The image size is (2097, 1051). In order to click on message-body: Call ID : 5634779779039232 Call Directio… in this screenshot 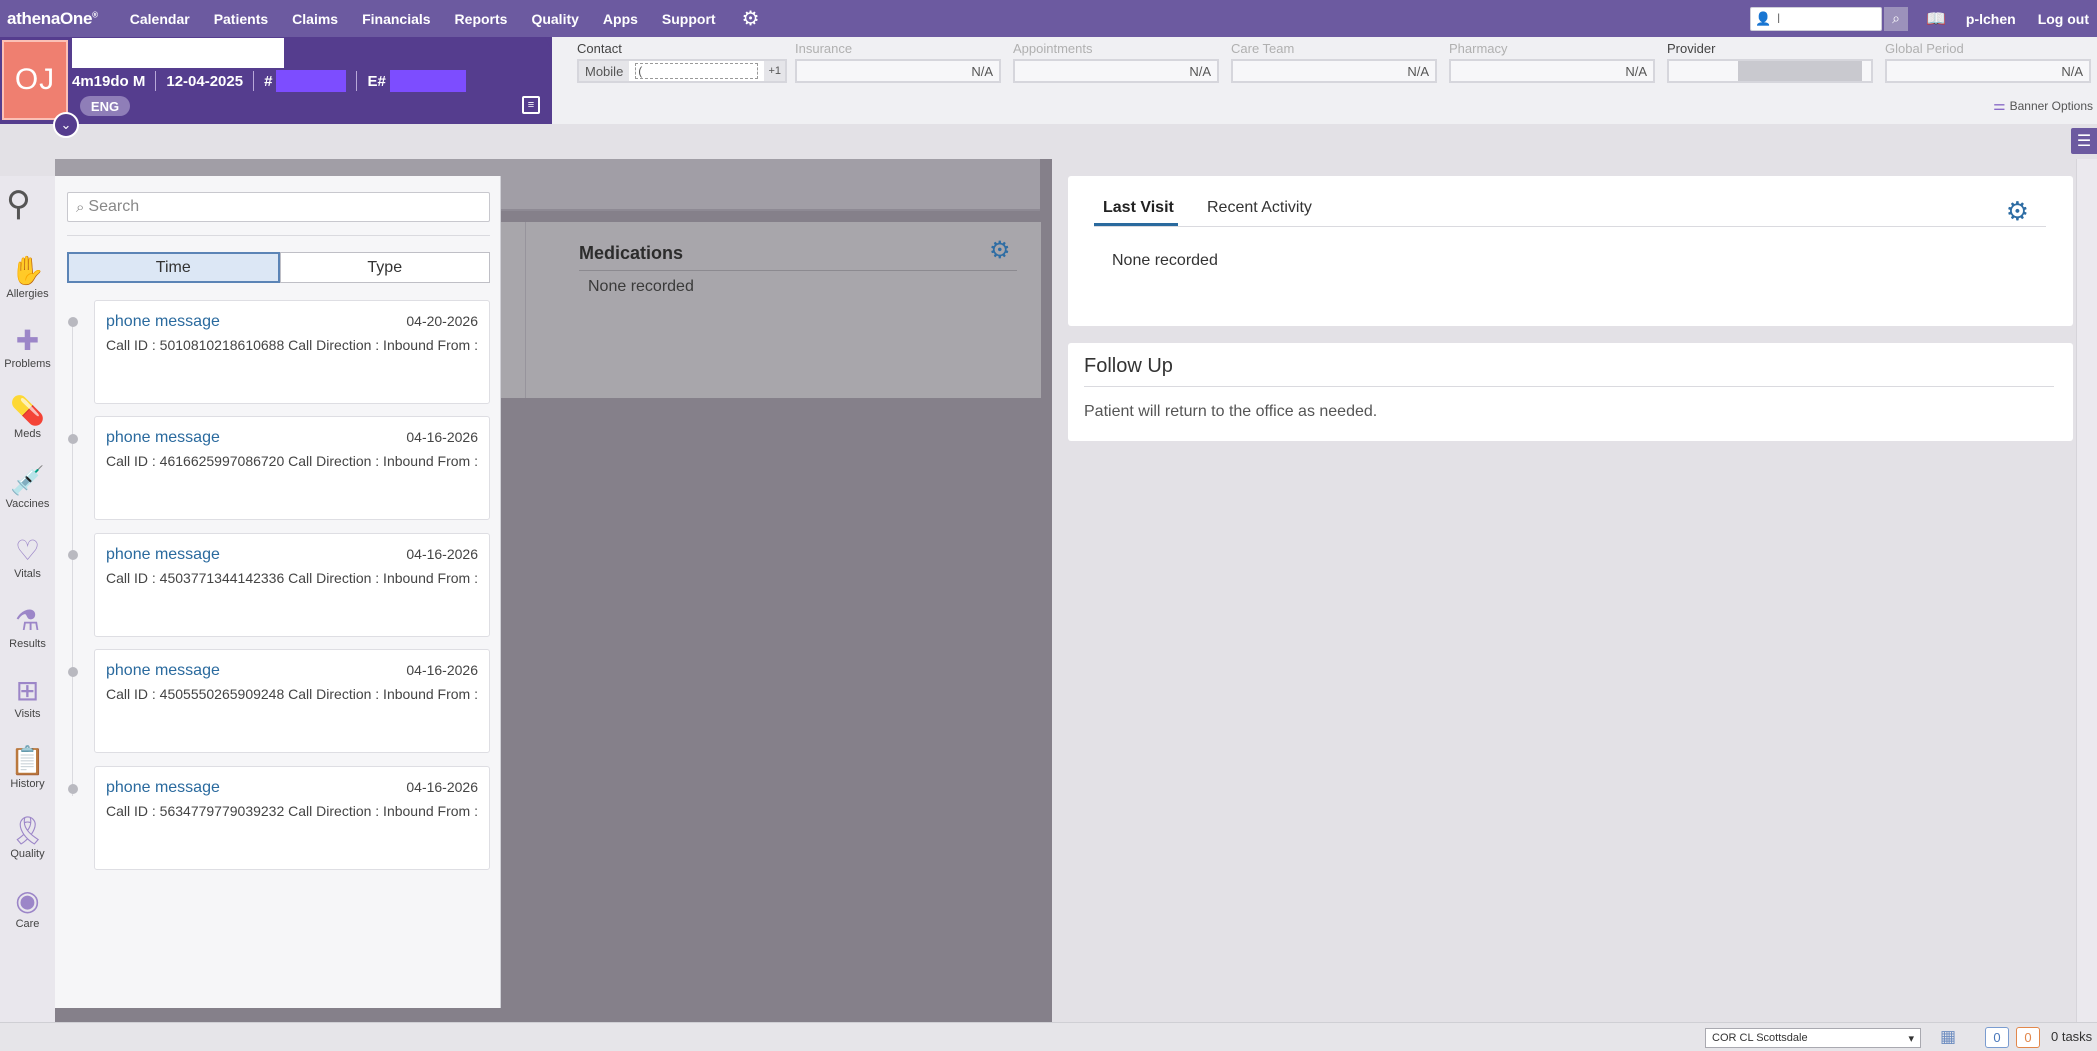, I will do `click(292, 811)`.